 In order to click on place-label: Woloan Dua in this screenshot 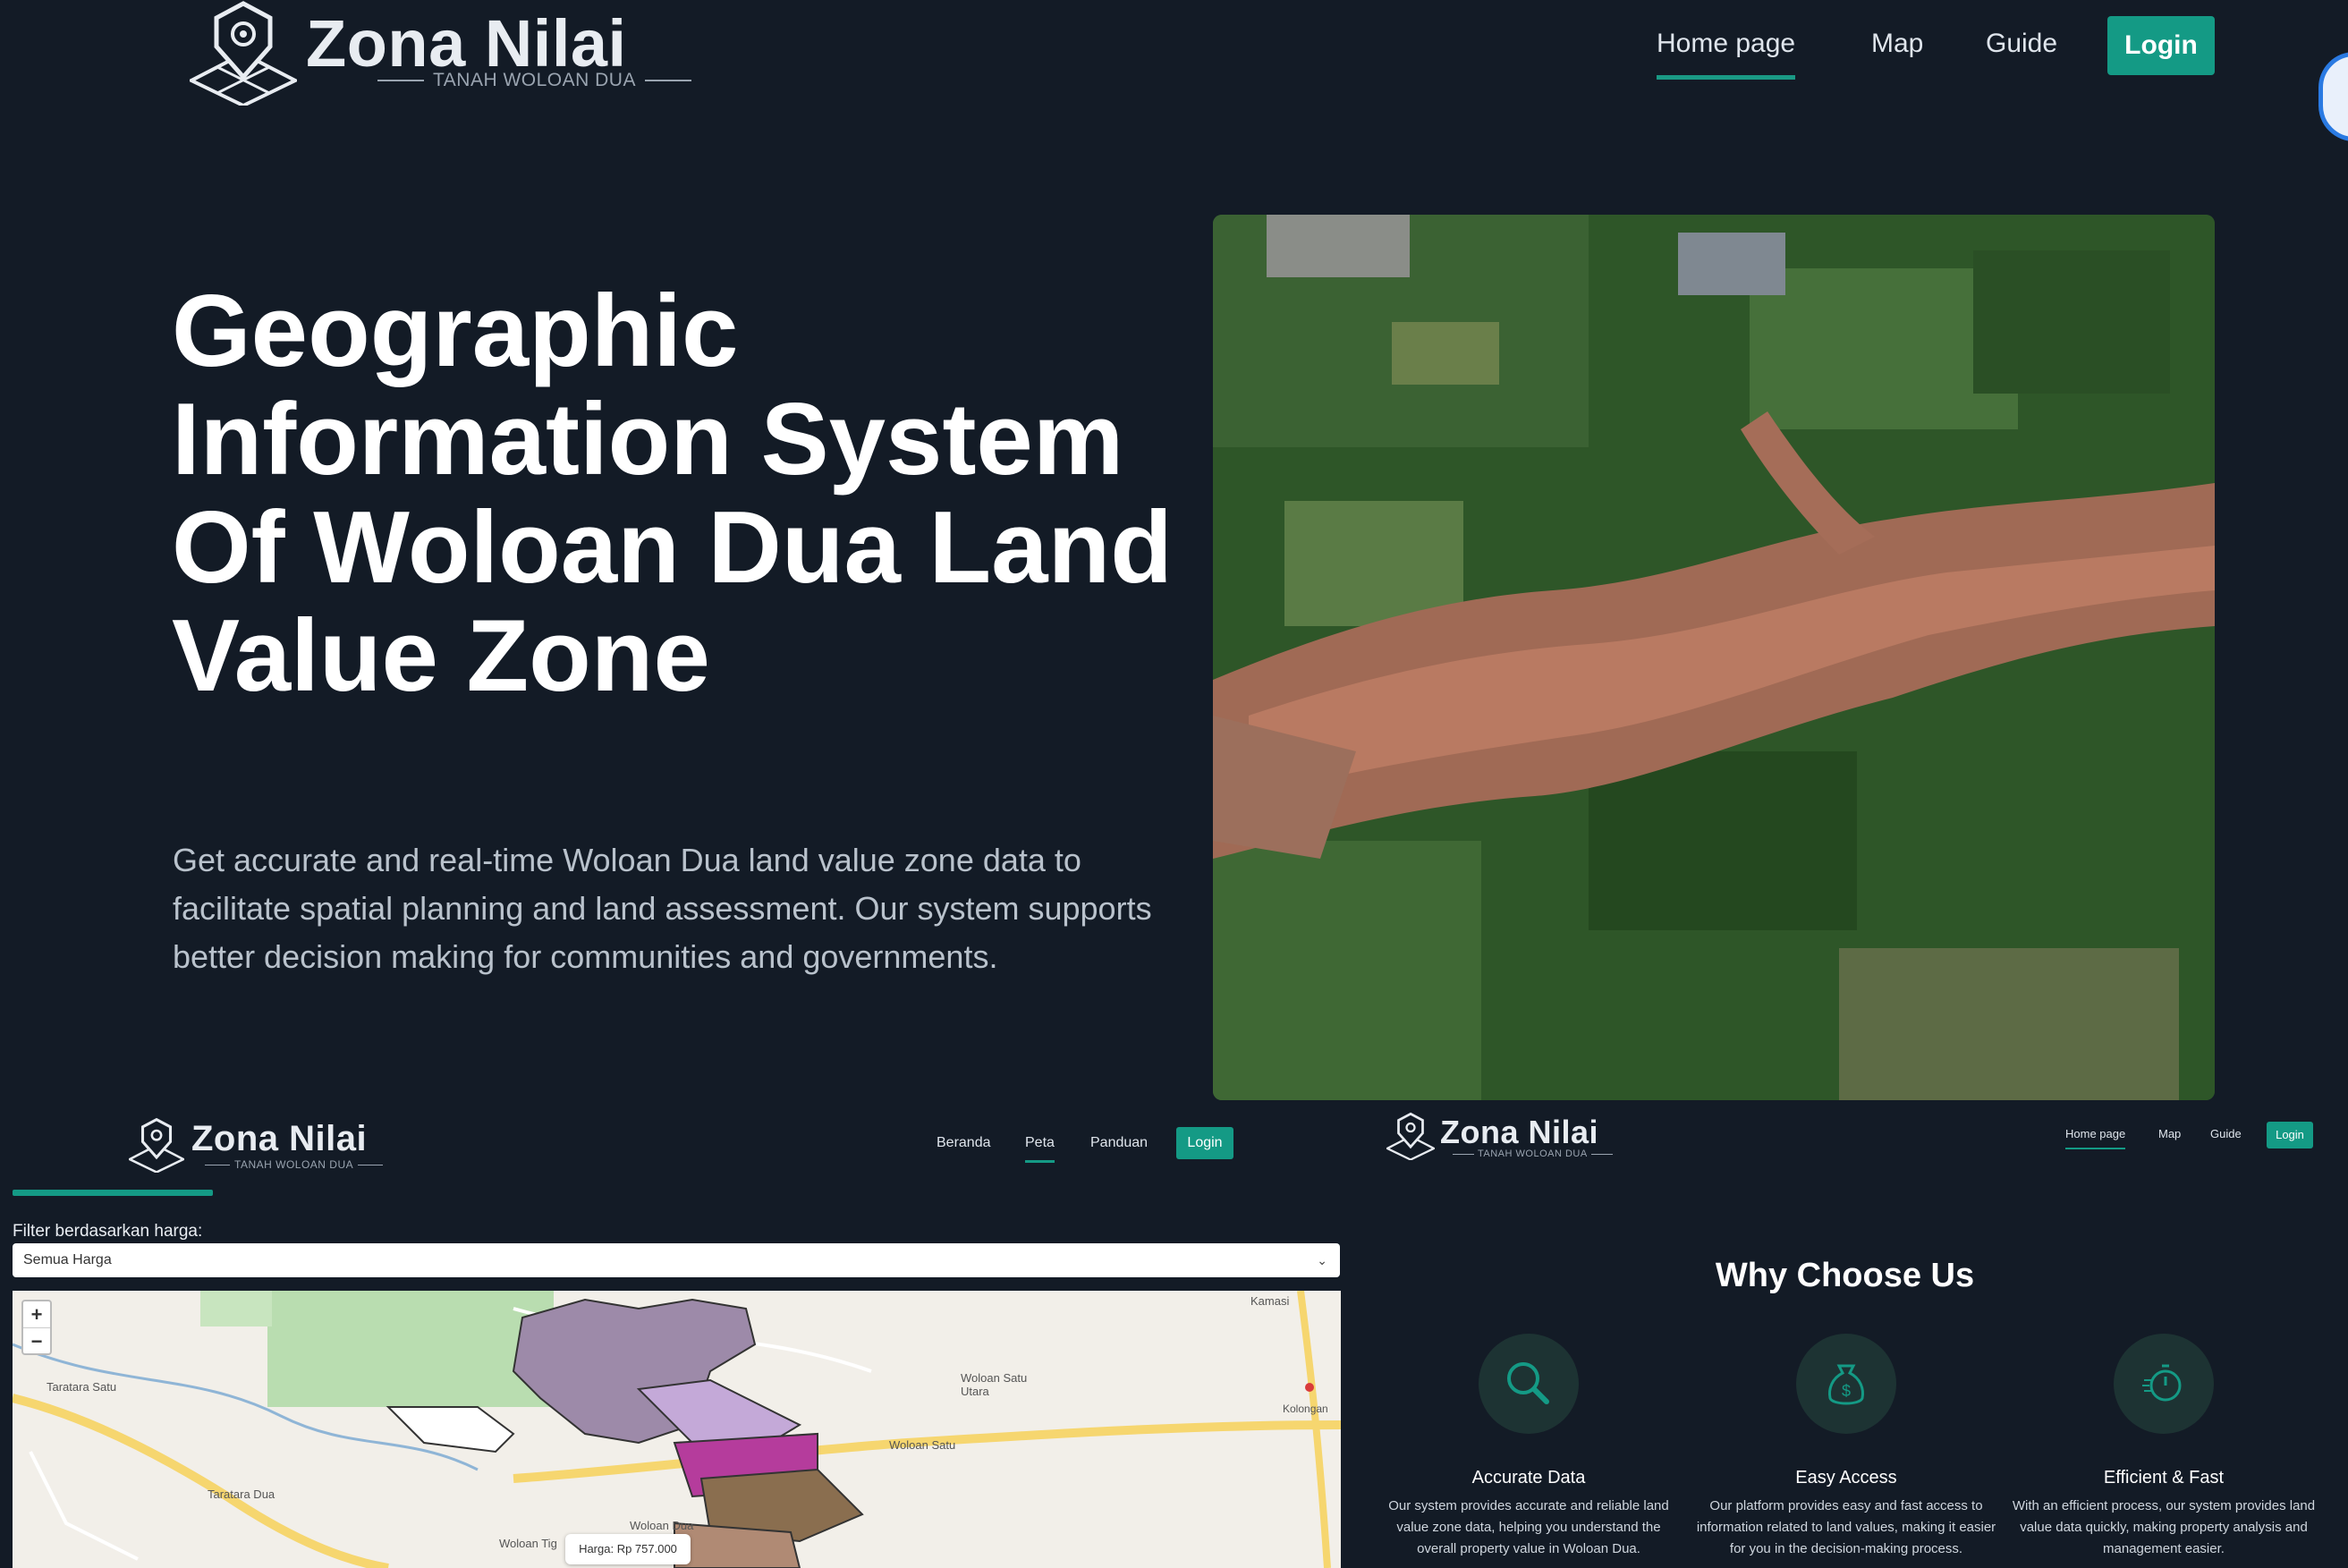, I will do `click(662, 1525)`.